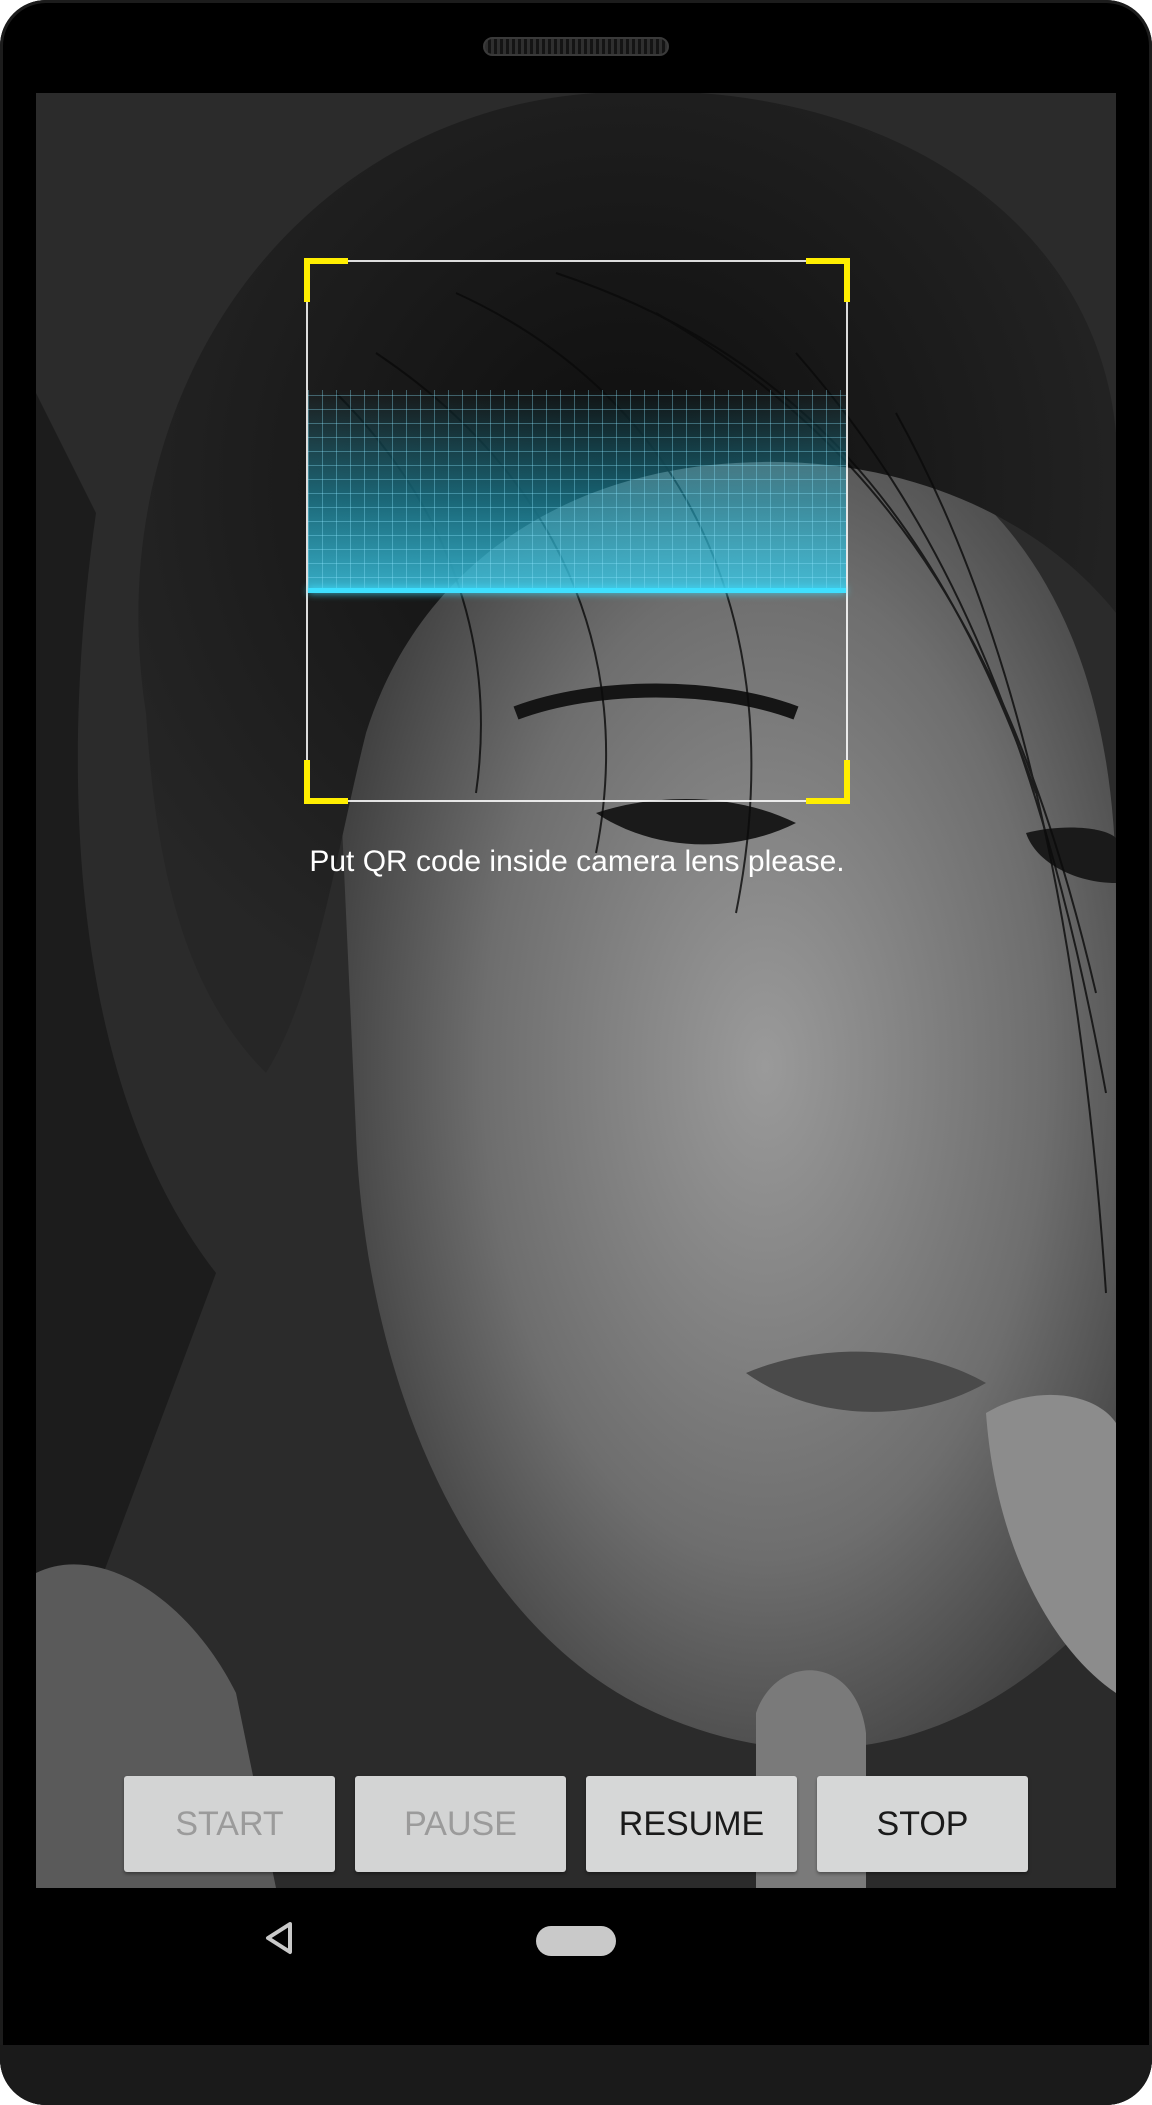 The image size is (1152, 2105). What do you see at coordinates (828, 782) in the screenshot?
I see `frame-corner-bottom-right` at bounding box center [828, 782].